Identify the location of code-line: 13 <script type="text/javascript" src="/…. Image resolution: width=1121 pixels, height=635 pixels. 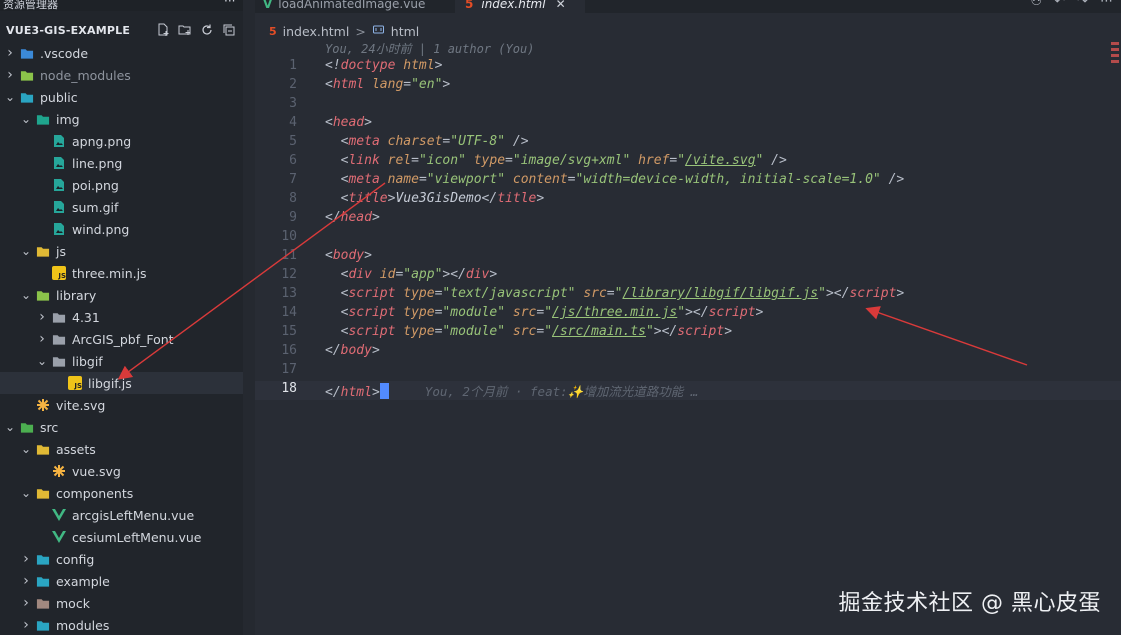
(688, 295).